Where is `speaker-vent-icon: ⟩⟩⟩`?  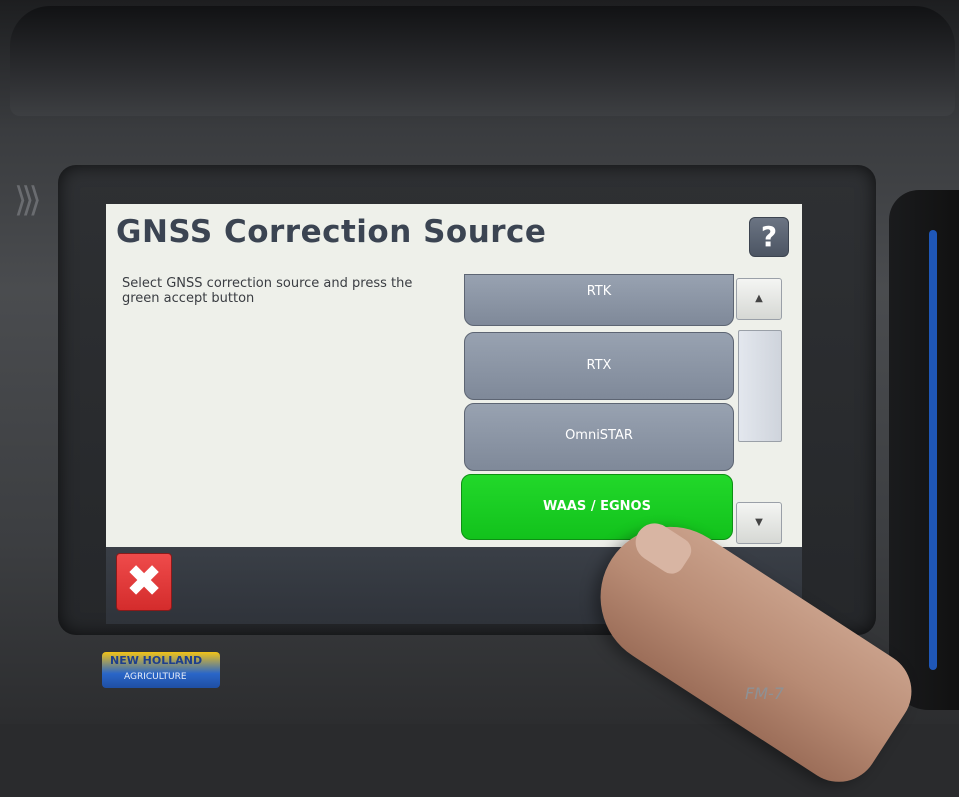
speaker-vent-icon: ⟩⟩⟩ is located at coordinates (28, 200).